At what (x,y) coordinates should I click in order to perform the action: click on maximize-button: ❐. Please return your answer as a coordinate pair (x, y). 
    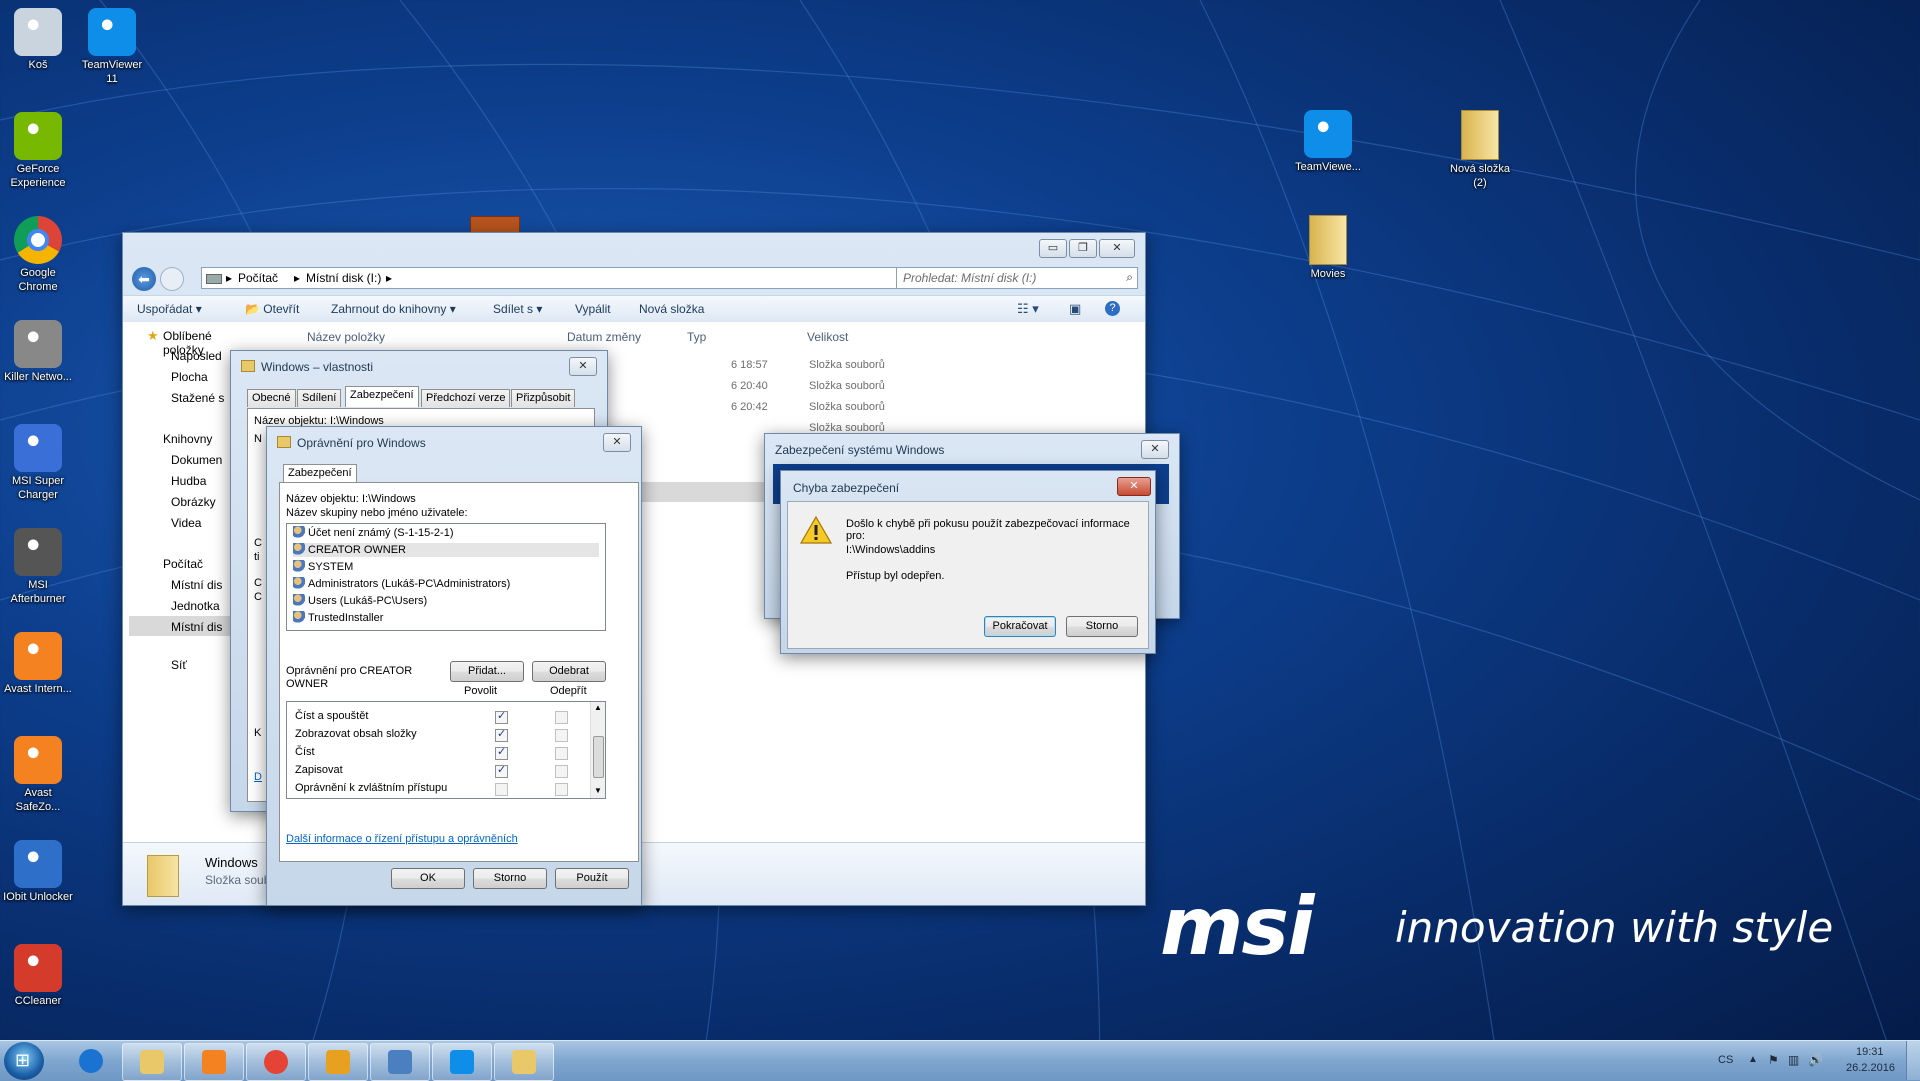
    Looking at the image, I should click on (1083, 248).